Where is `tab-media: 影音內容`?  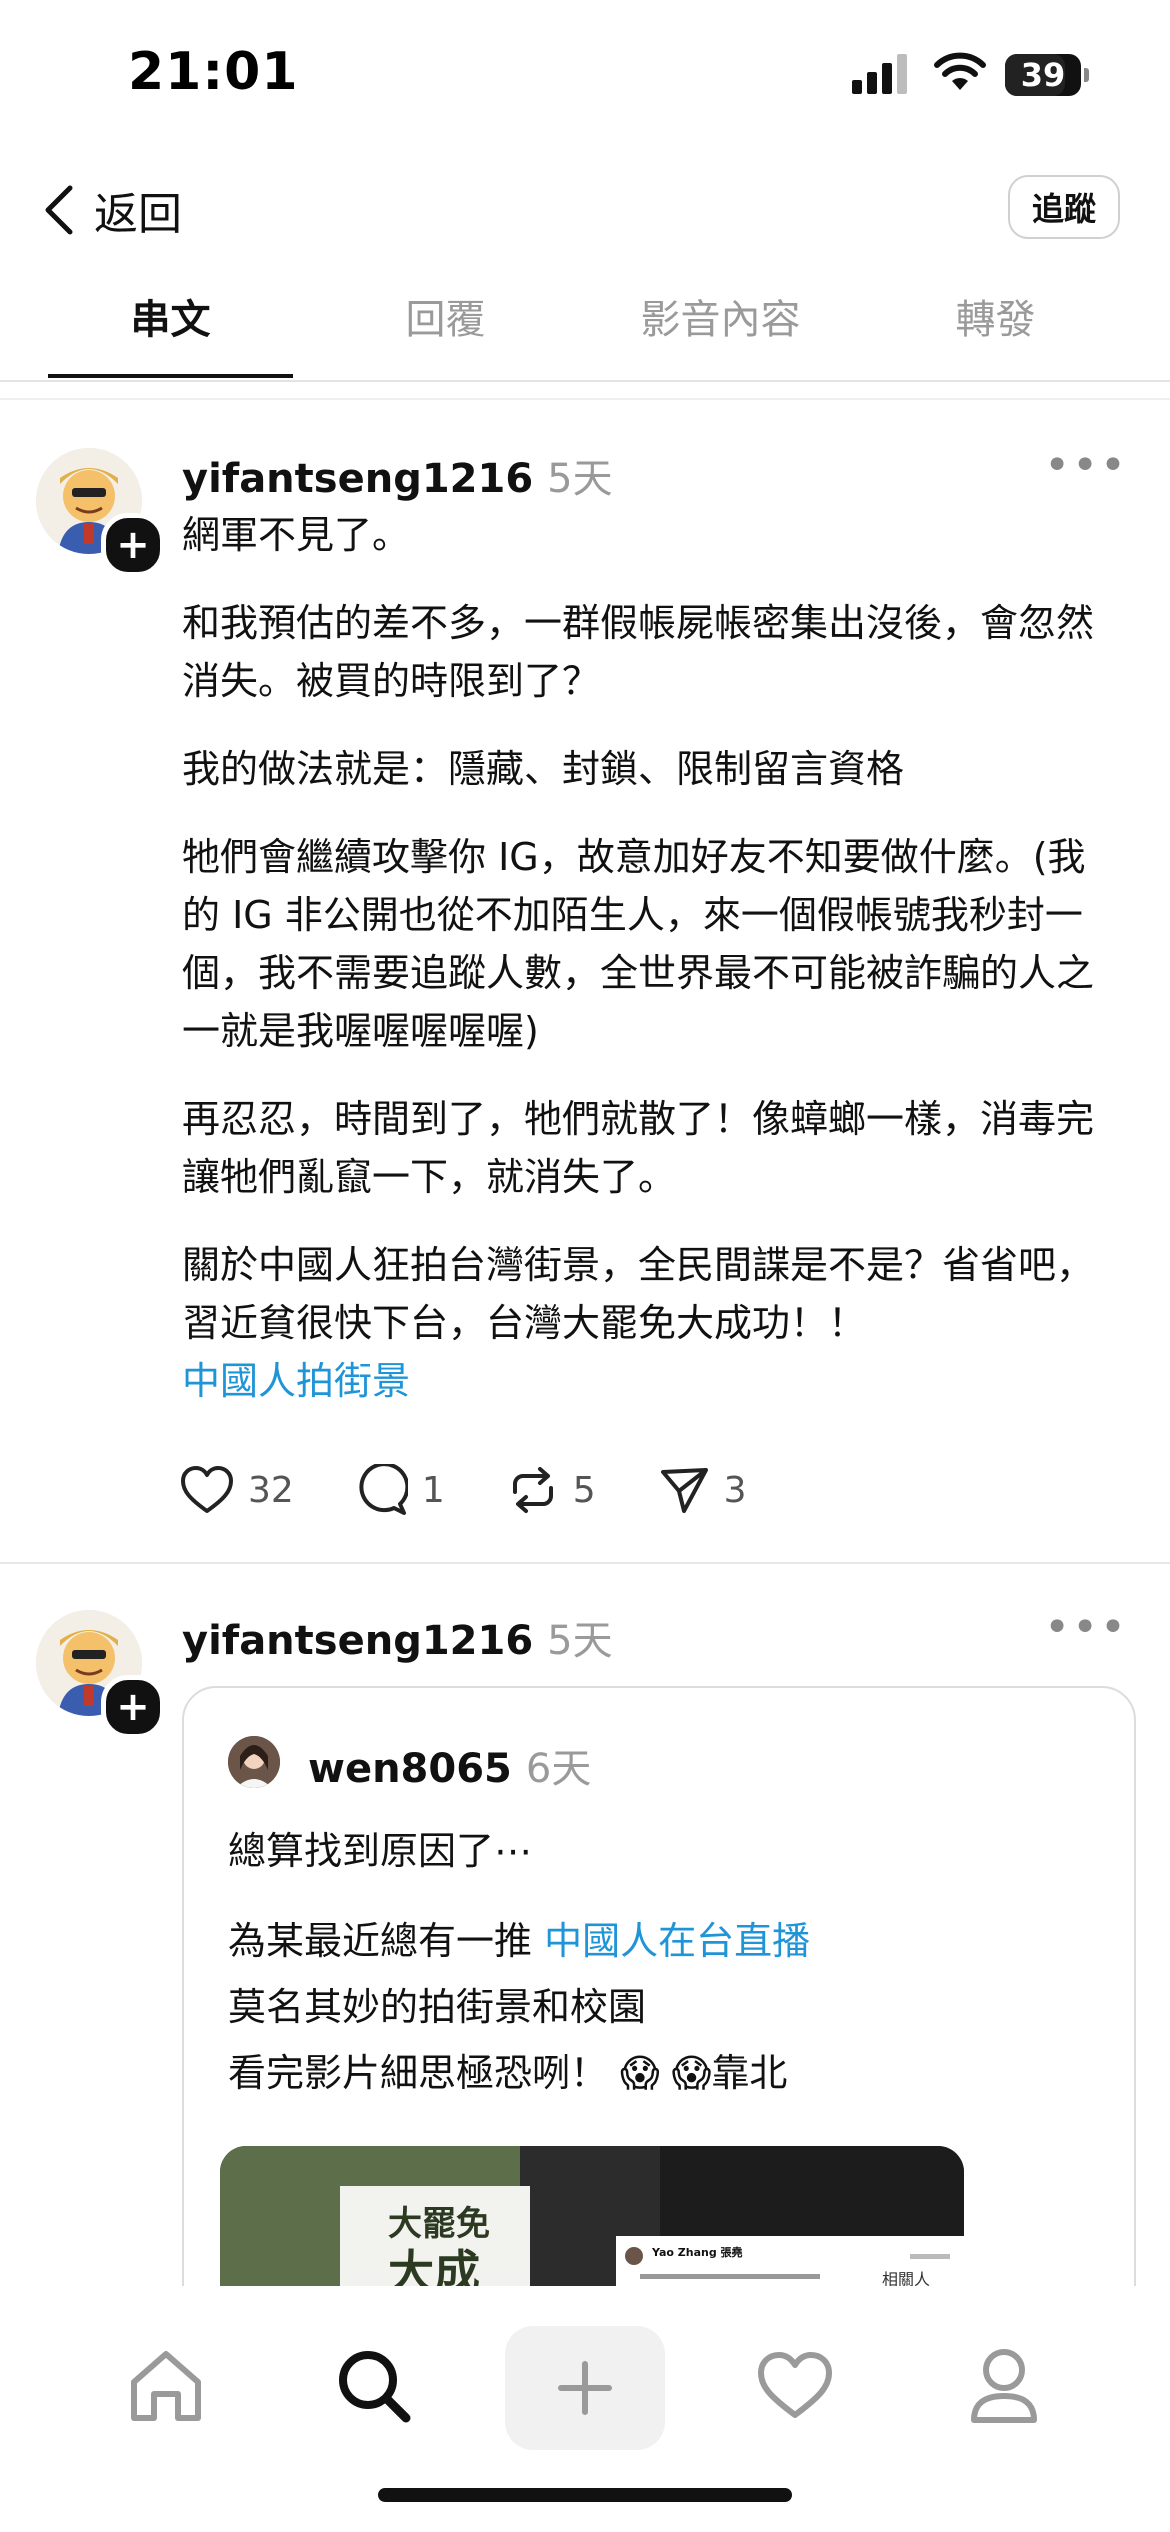
tab-media: 影音內容 is located at coordinates (720, 325).